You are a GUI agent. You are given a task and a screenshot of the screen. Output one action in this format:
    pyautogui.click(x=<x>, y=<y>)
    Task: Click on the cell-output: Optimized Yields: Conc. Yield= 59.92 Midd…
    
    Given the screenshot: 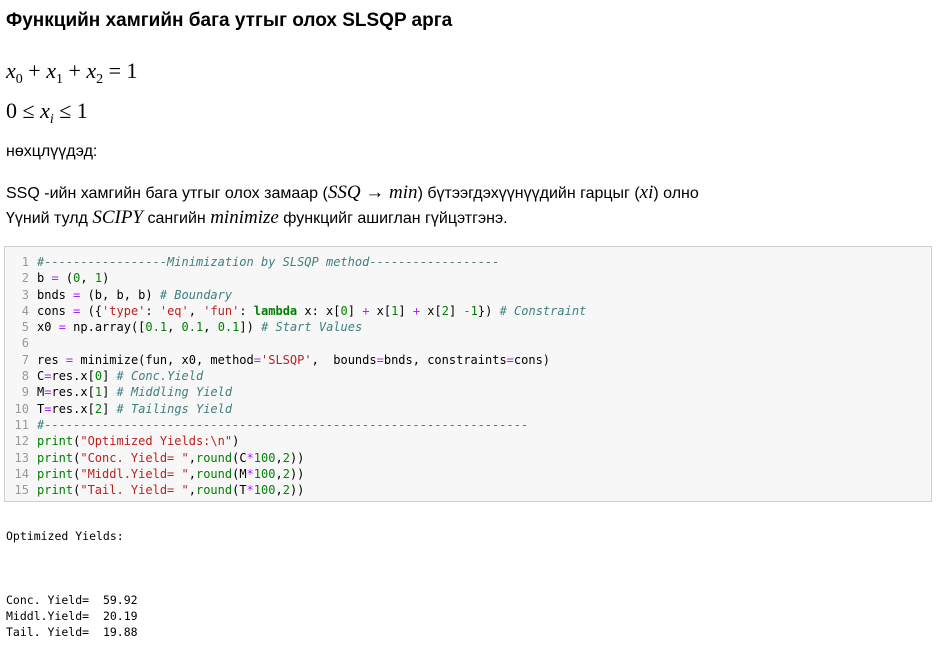 What is the action you would take?
    pyautogui.click(x=72, y=584)
    